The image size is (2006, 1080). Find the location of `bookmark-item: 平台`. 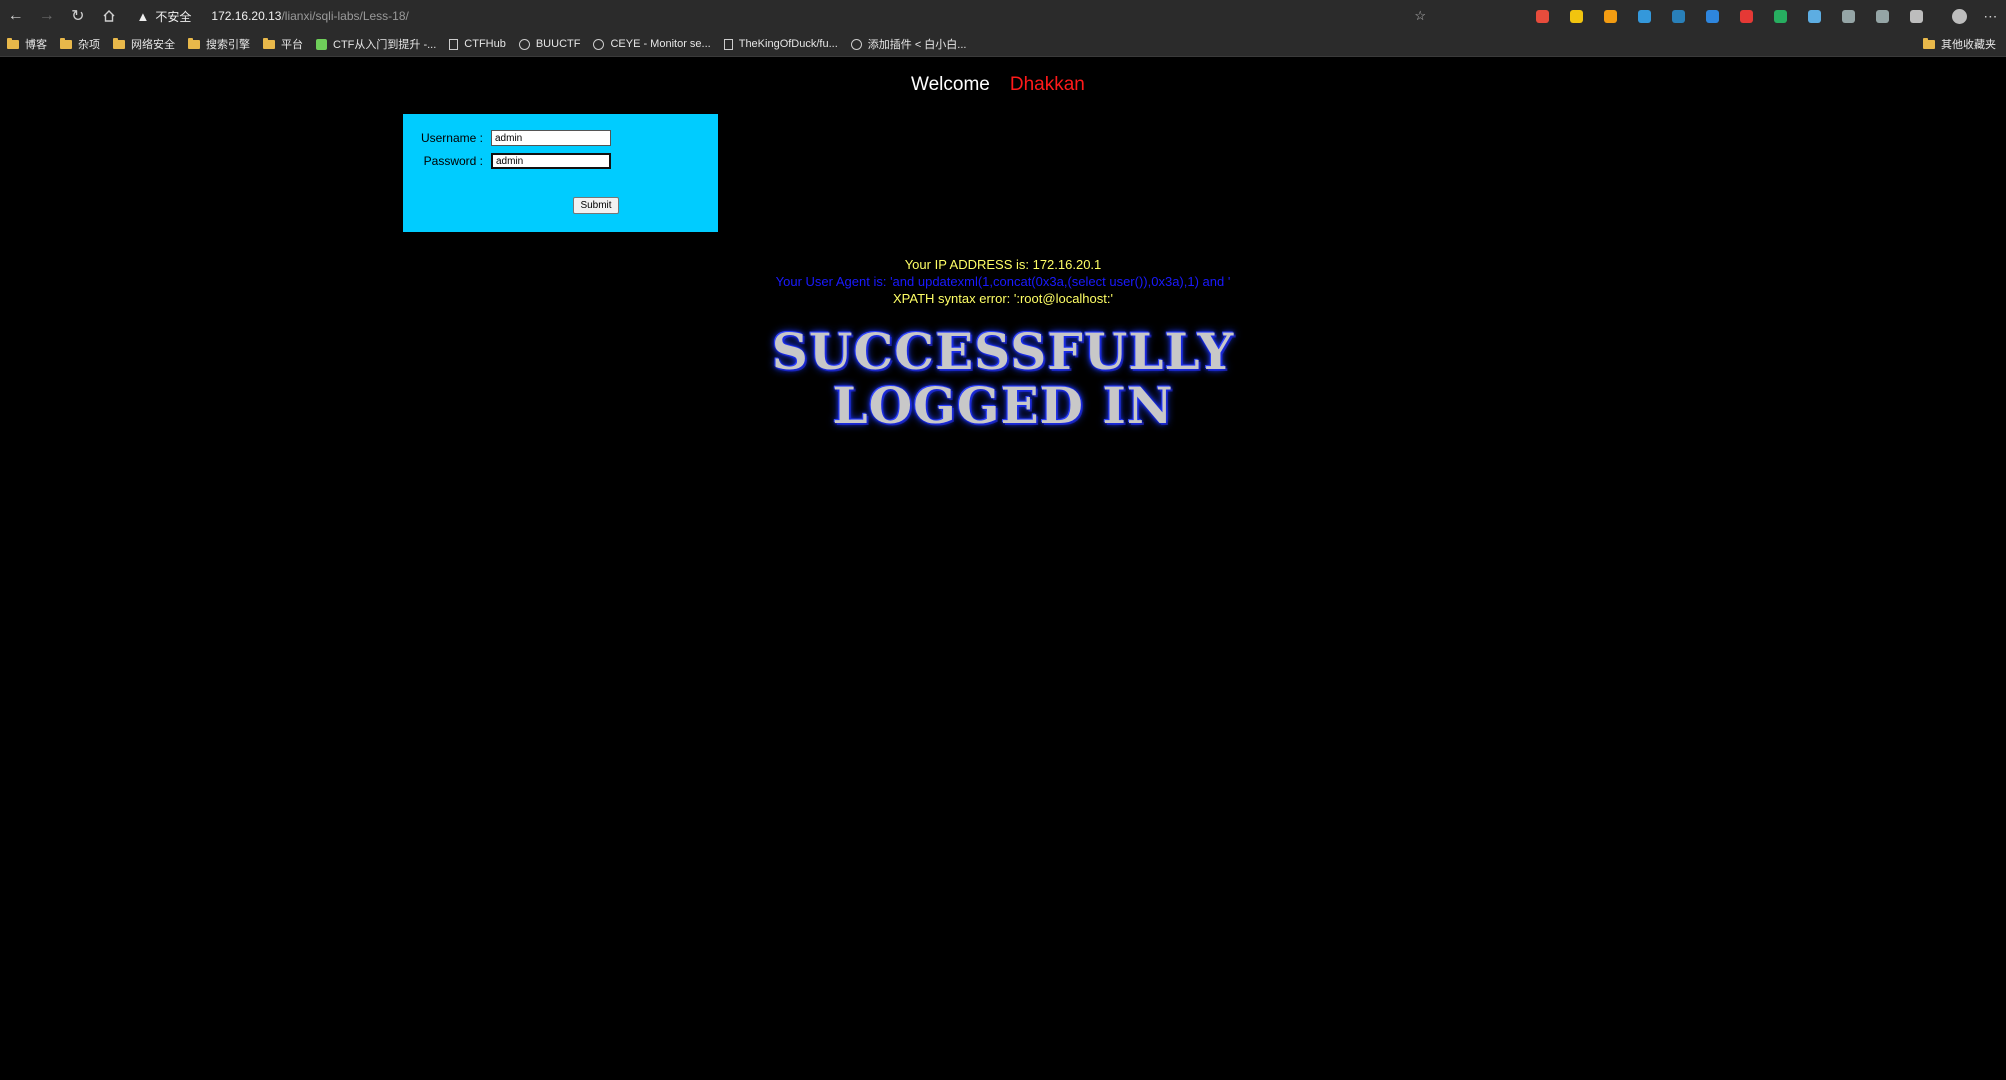

bookmark-item: 平台 is located at coordinates (283, 44).